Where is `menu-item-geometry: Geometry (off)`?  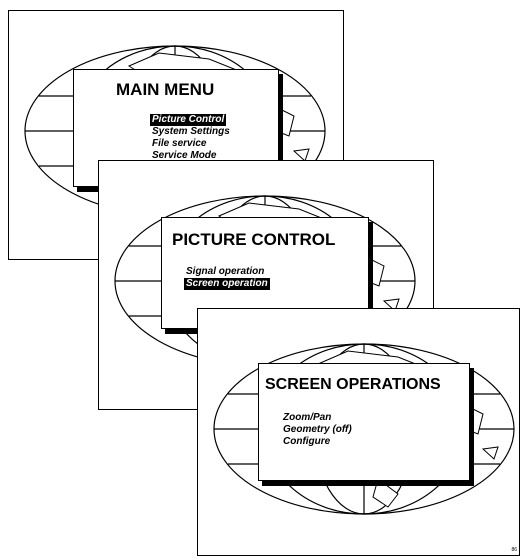 menu-item-geometry: Geometry (off) is located at coordinates (317, 430).